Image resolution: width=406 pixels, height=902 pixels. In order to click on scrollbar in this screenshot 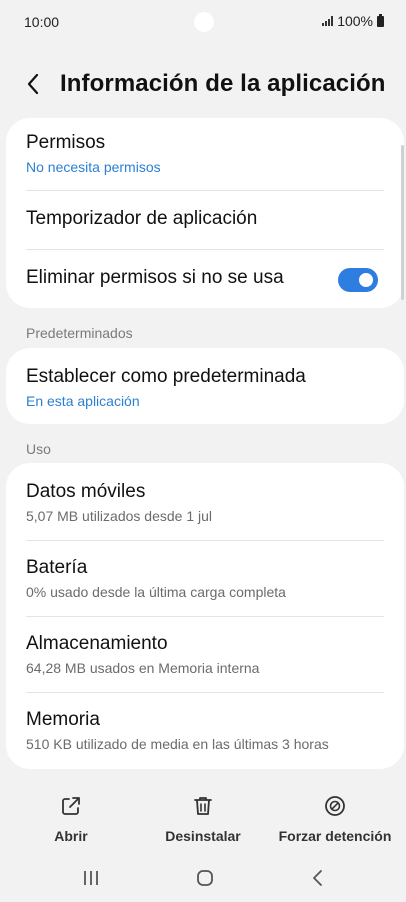, I will do `click(402, 222)`.